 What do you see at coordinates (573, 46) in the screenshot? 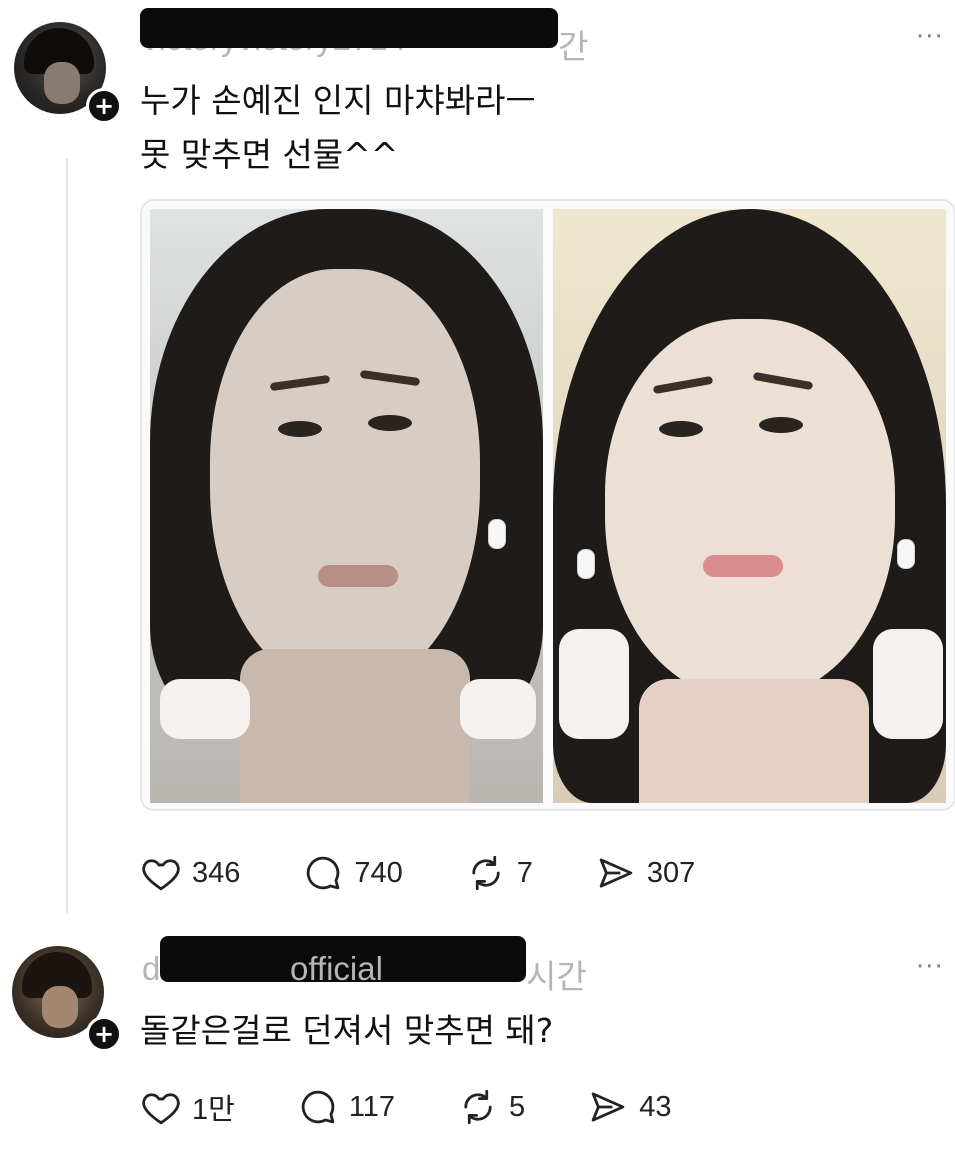
I see `timestamp: 간` at bounding box center [573, 46].